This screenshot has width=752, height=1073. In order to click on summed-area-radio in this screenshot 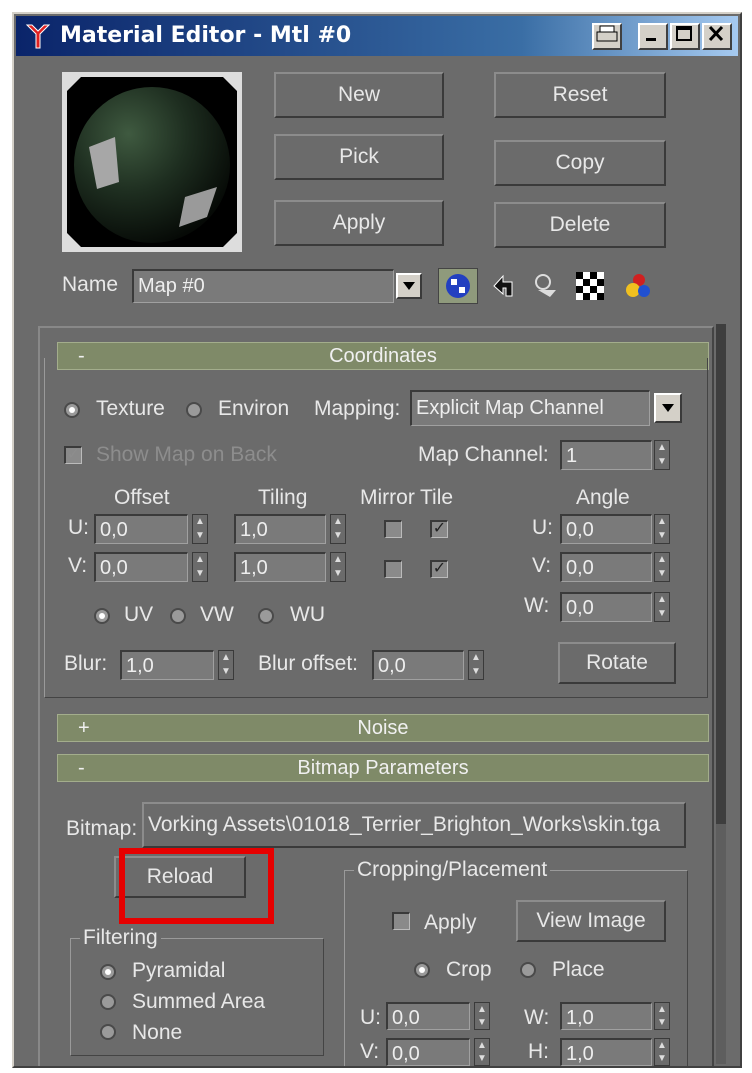, I will do `click(108, 1002)`.